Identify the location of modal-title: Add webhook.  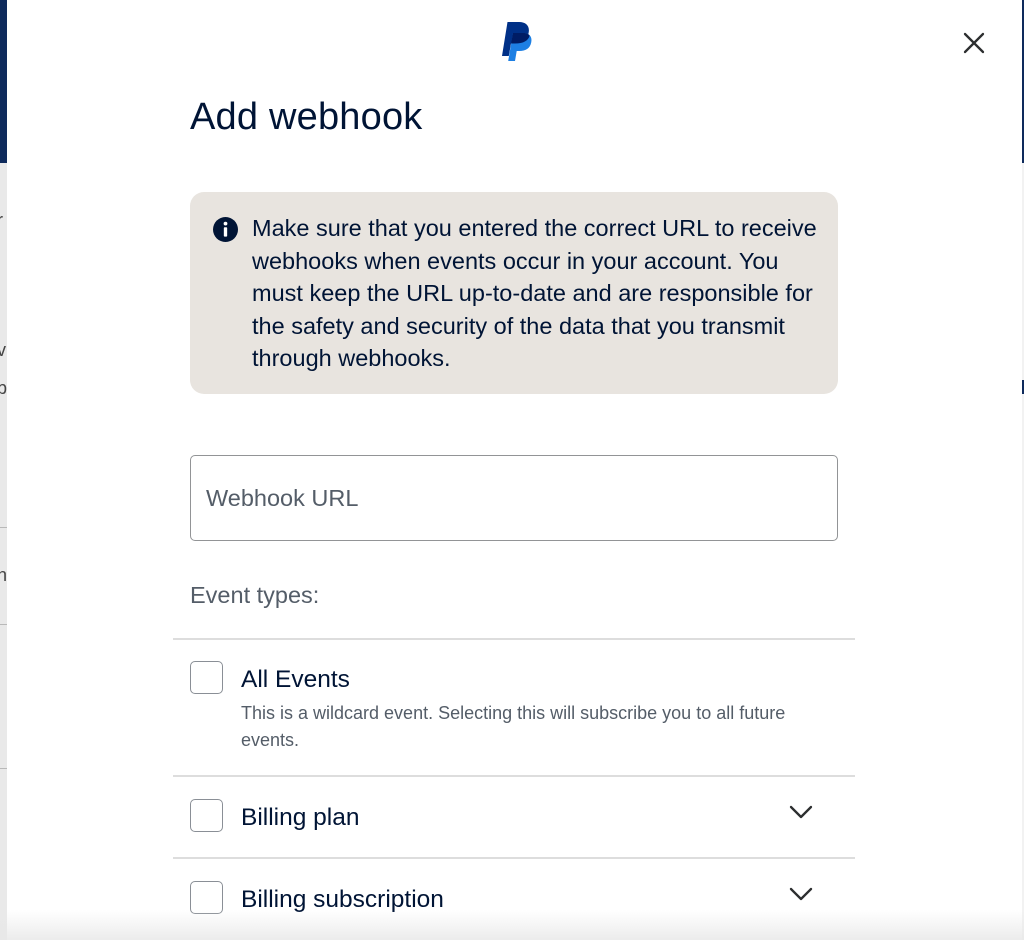
(306, 117).